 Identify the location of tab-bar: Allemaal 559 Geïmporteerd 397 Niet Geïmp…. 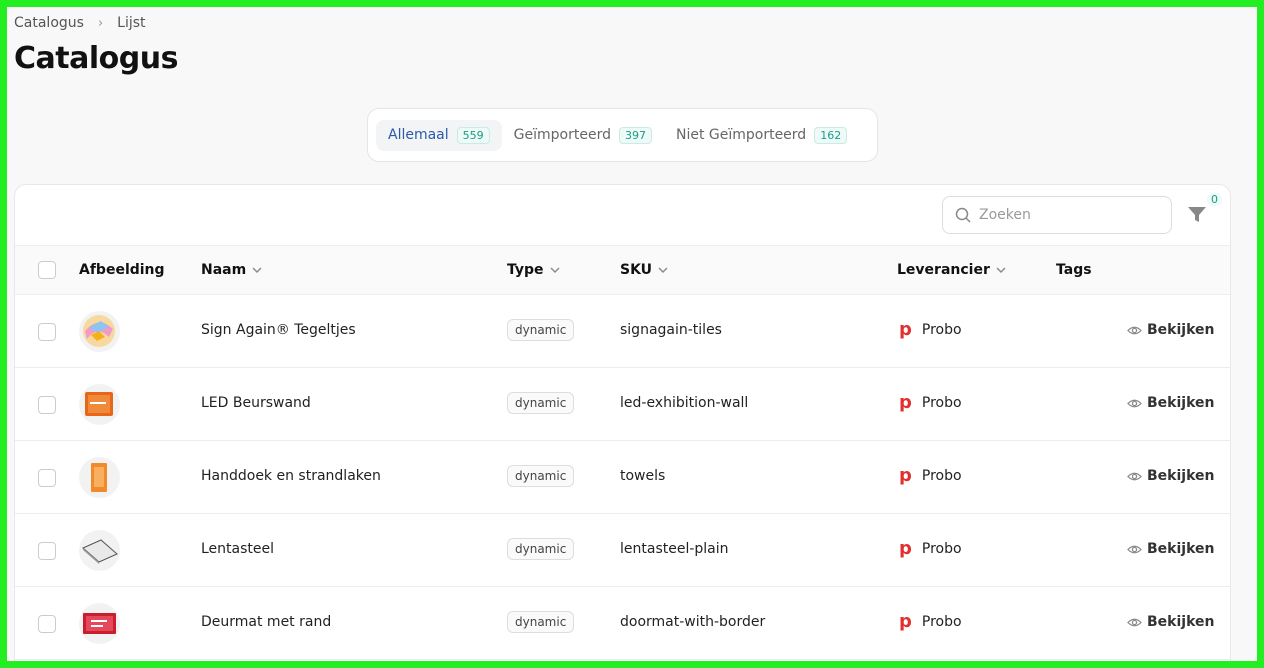
(622, 135).